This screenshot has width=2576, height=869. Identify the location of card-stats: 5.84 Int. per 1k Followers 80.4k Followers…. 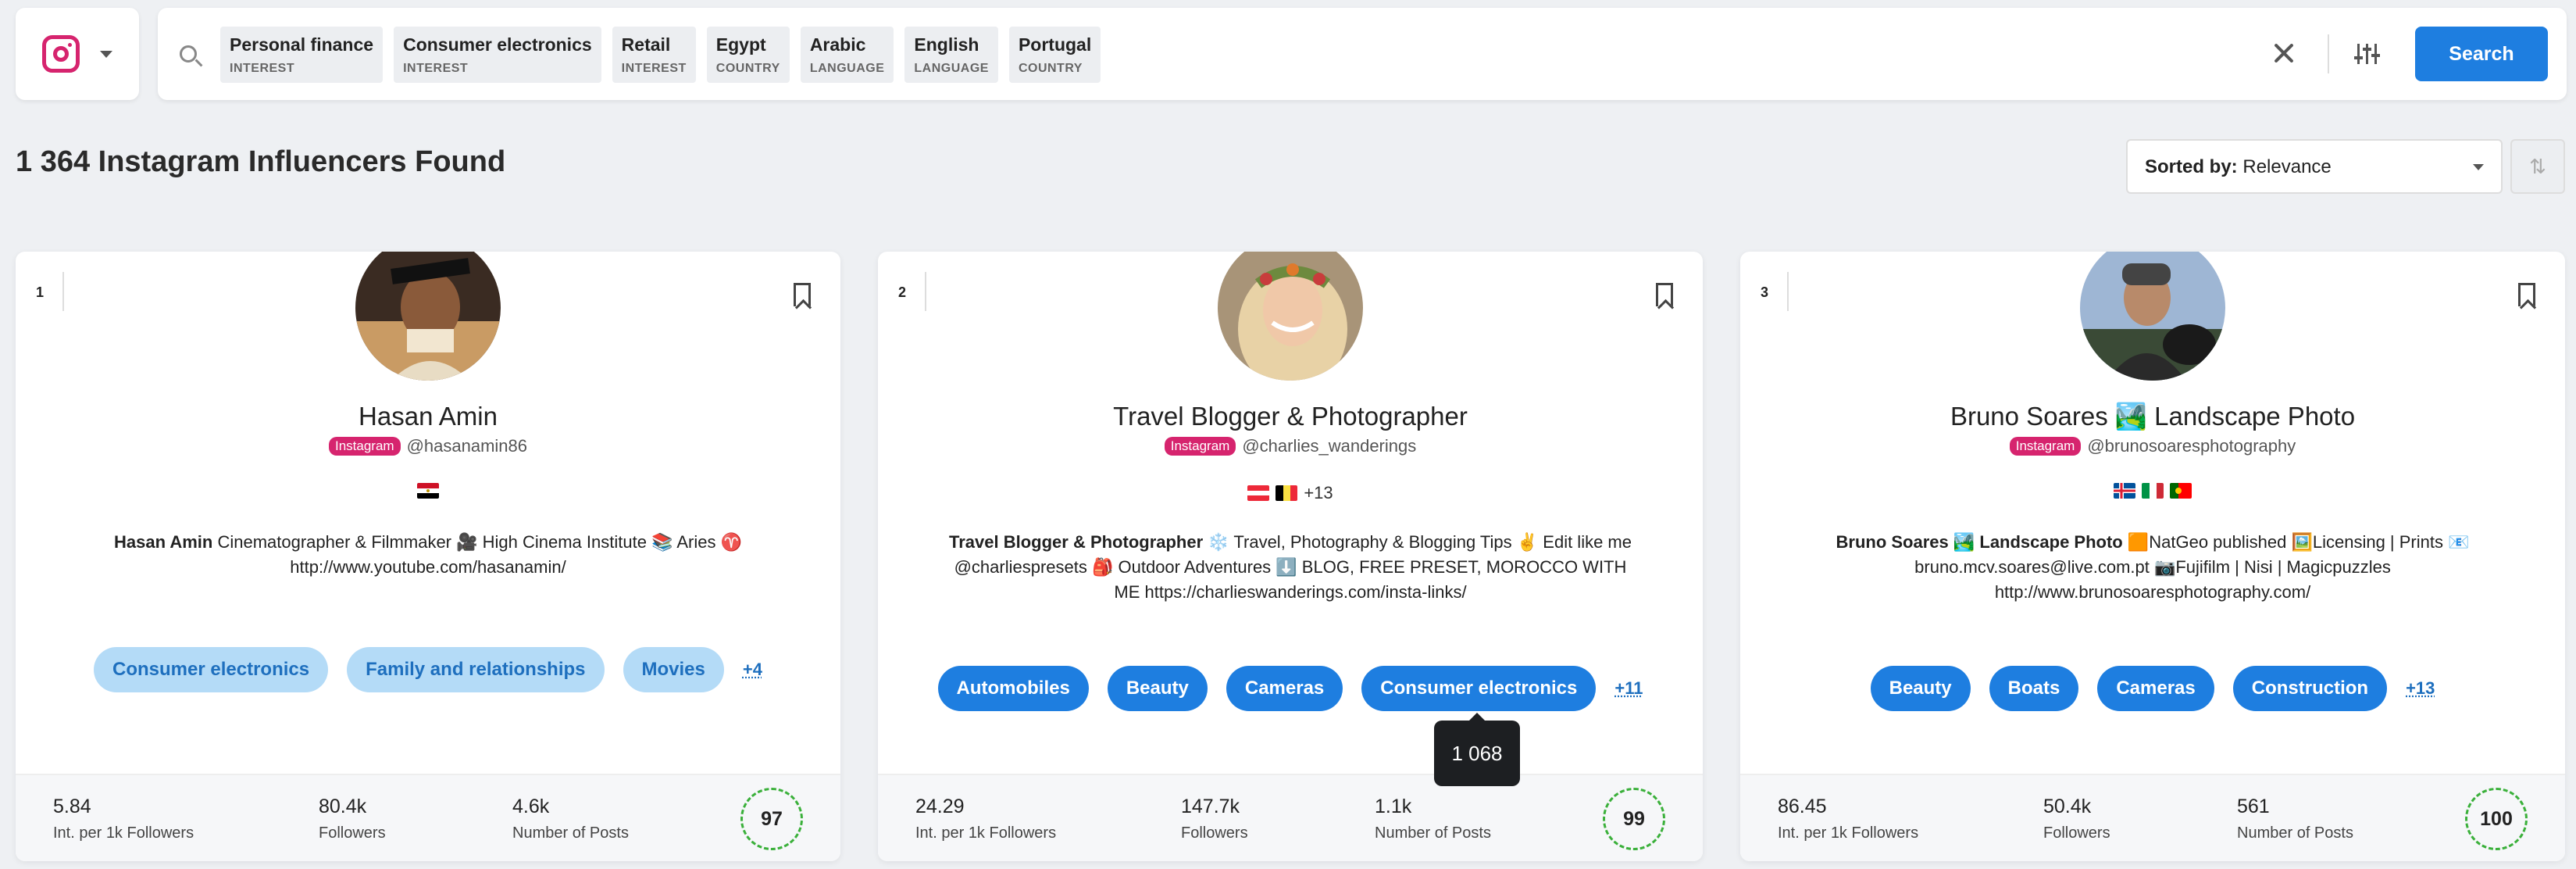
(428, 818).